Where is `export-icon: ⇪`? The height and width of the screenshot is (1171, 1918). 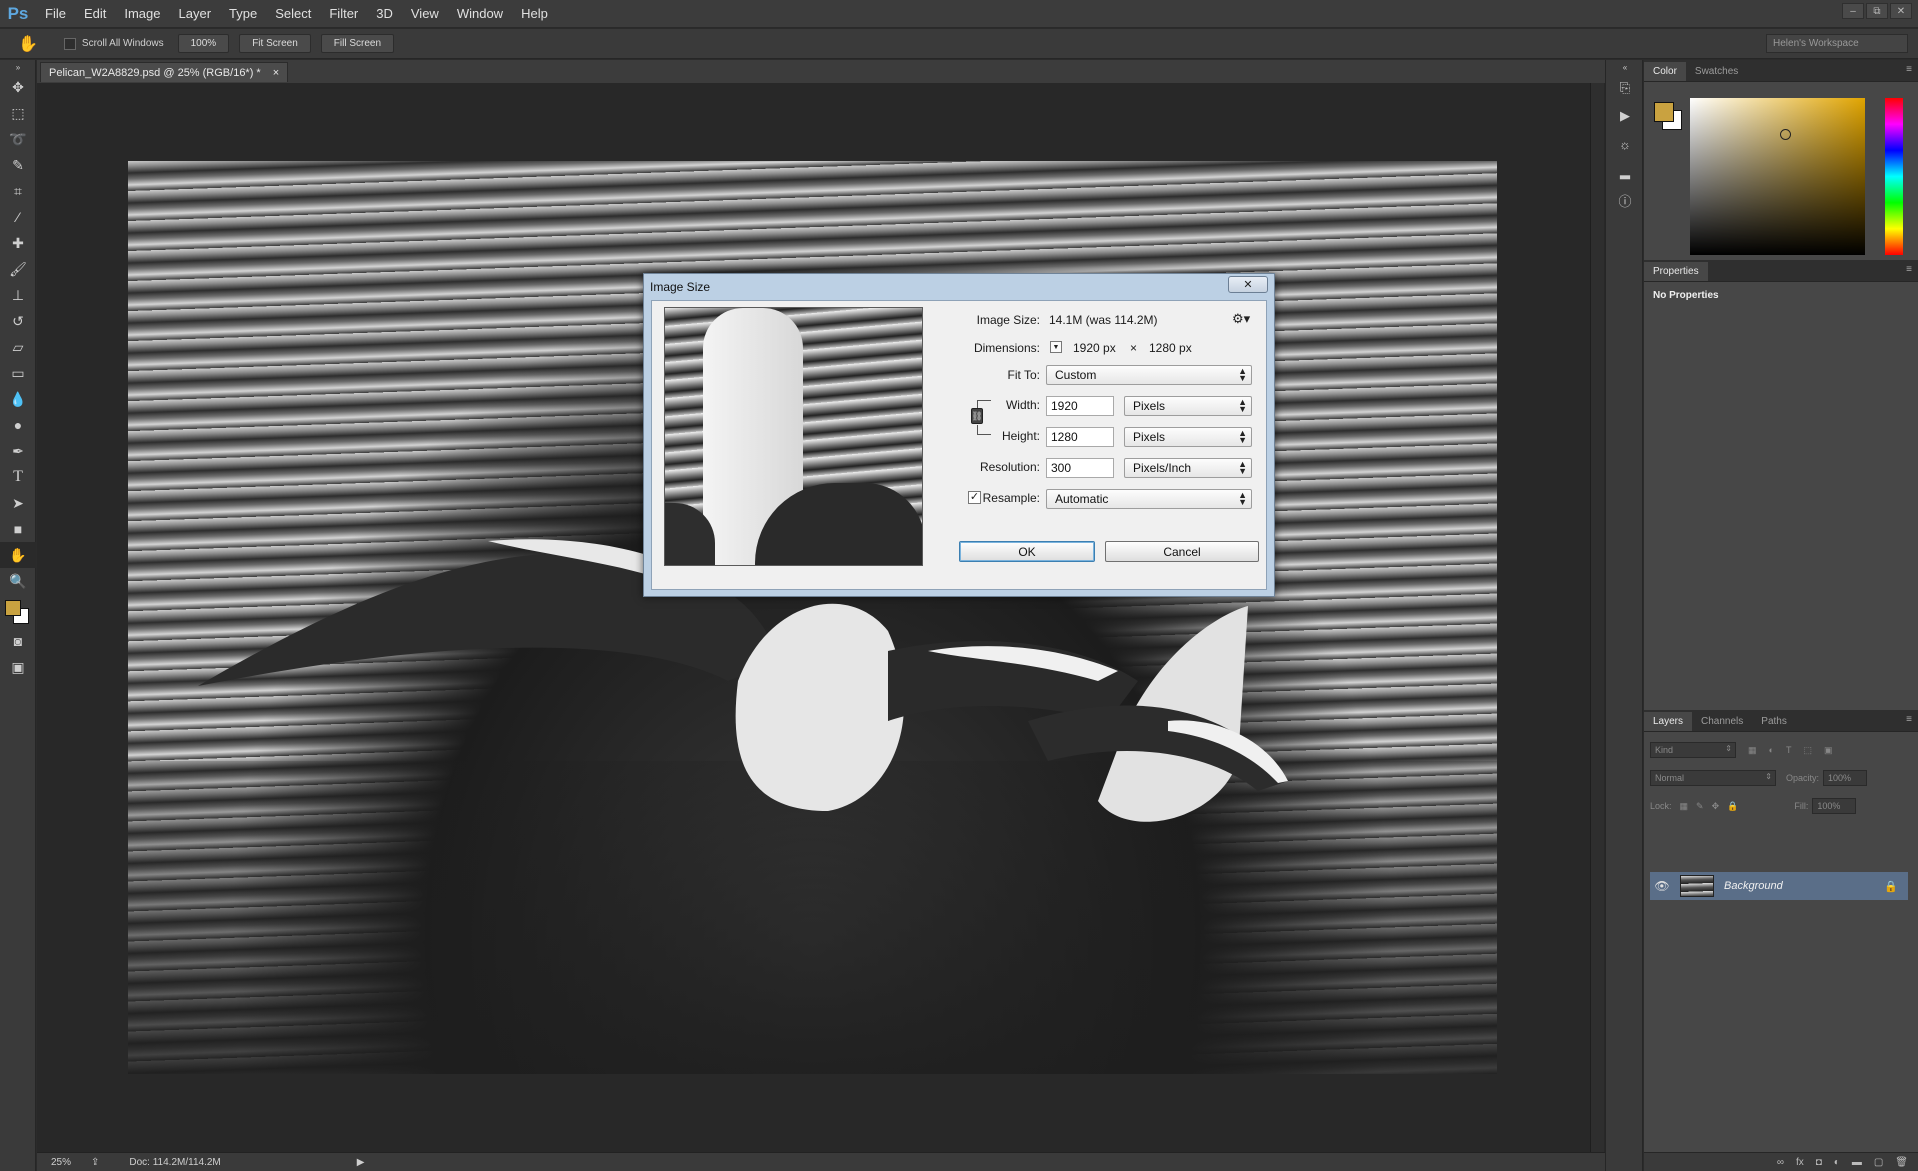
export-icon: ⇪ is located at coordinates (95, 1162).